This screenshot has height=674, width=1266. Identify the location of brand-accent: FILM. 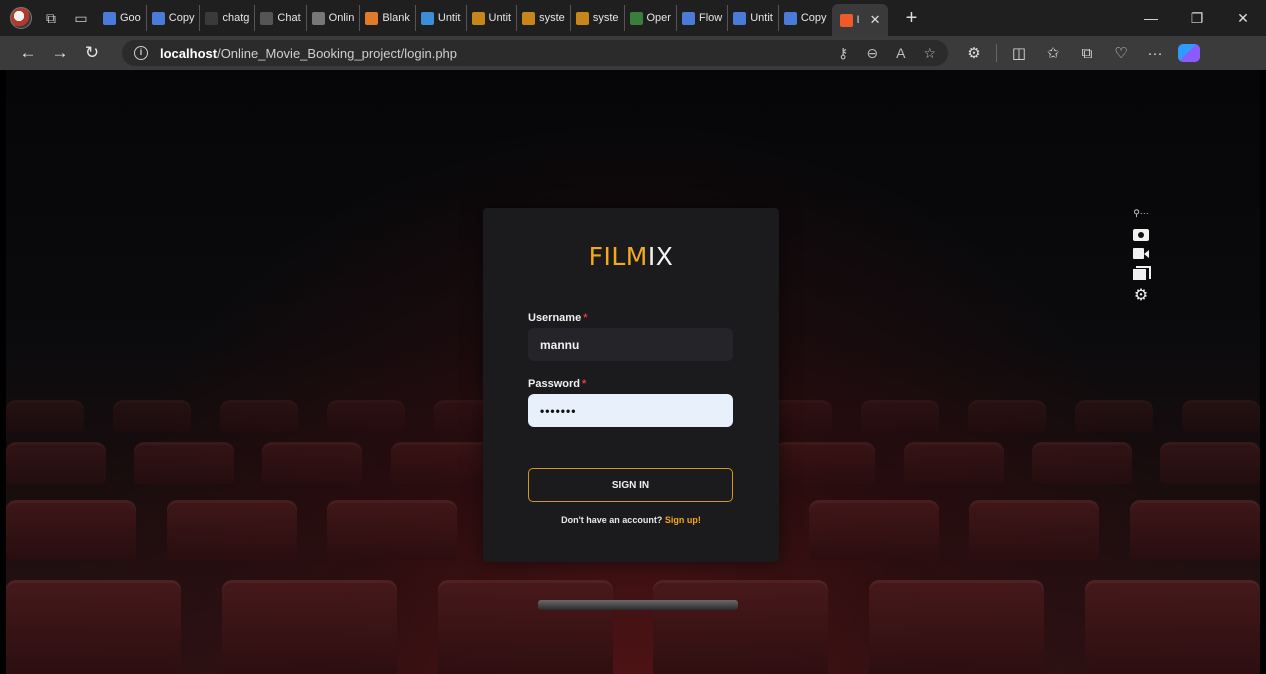
(618, 256).